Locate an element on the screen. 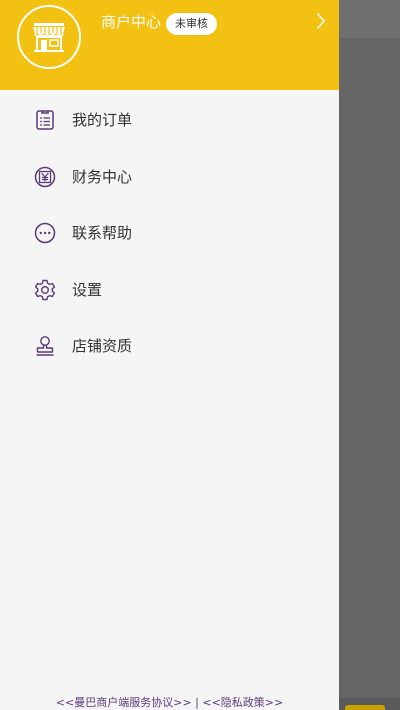  menu-label-help: 联系帮助 is located at coordinates (102, 233).